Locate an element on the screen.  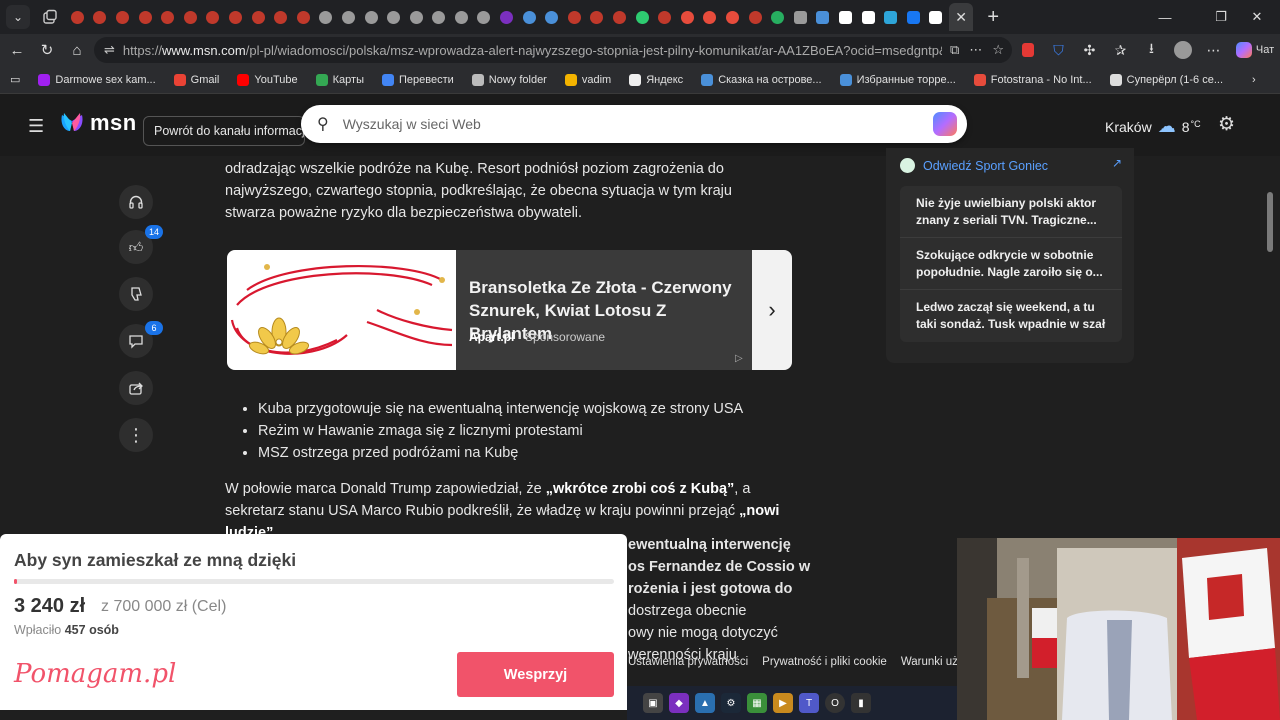
extensions-icon: ✣ is located at coordinates (1089, 50).